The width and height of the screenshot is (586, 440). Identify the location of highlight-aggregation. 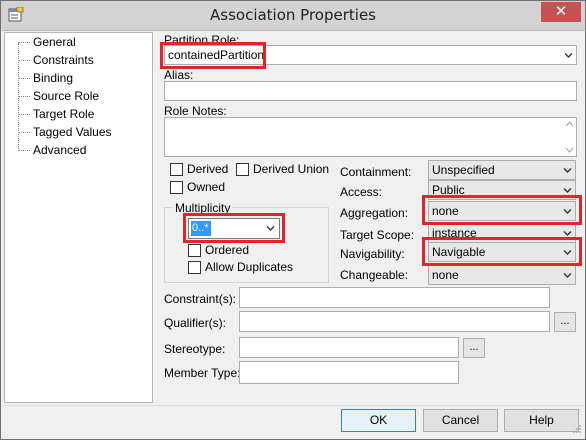
(502, 210).